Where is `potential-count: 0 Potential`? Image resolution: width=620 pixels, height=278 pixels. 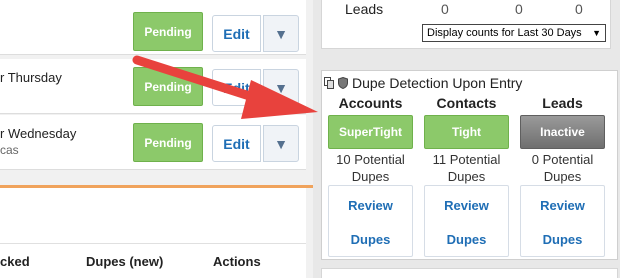 potential-count: 0 Potential is located at coordinates (562, 159).